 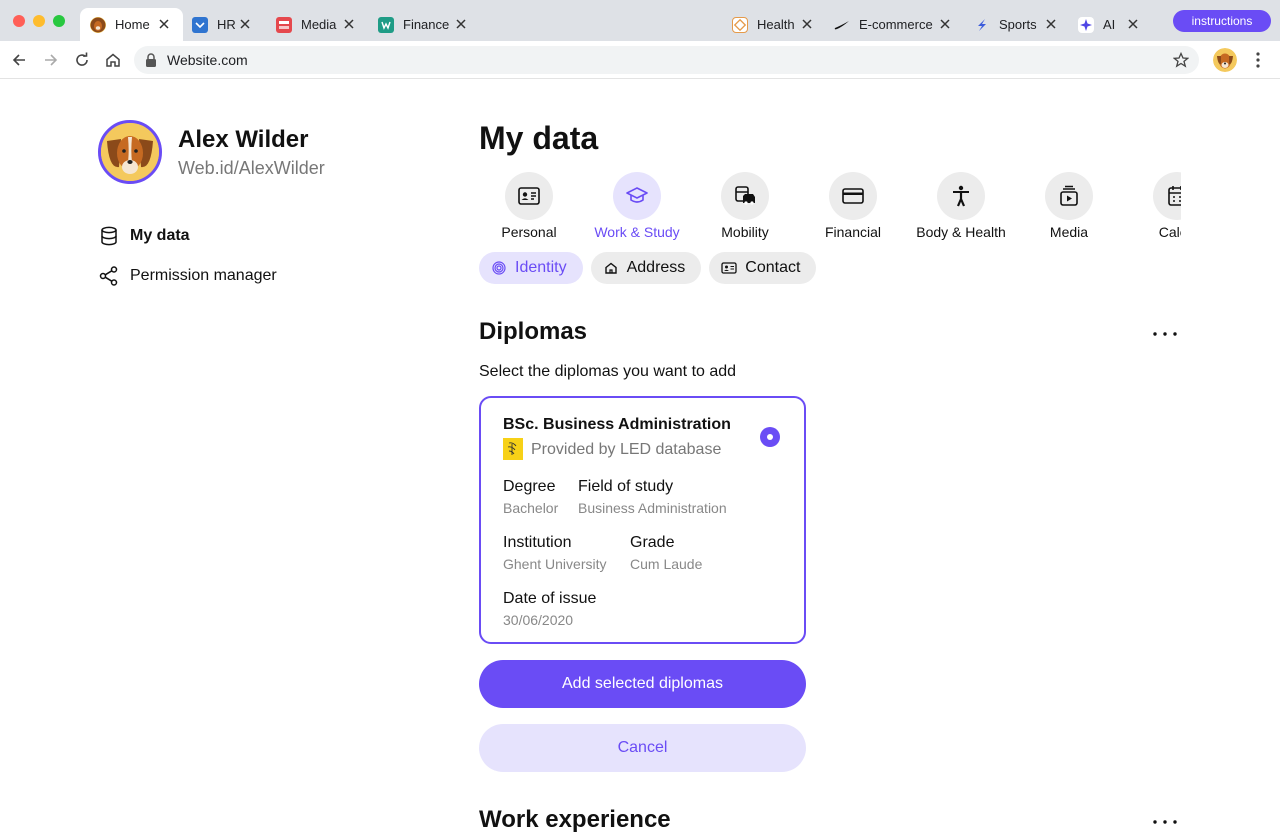 I want to click on database-icon, so click(x=109, y=236).